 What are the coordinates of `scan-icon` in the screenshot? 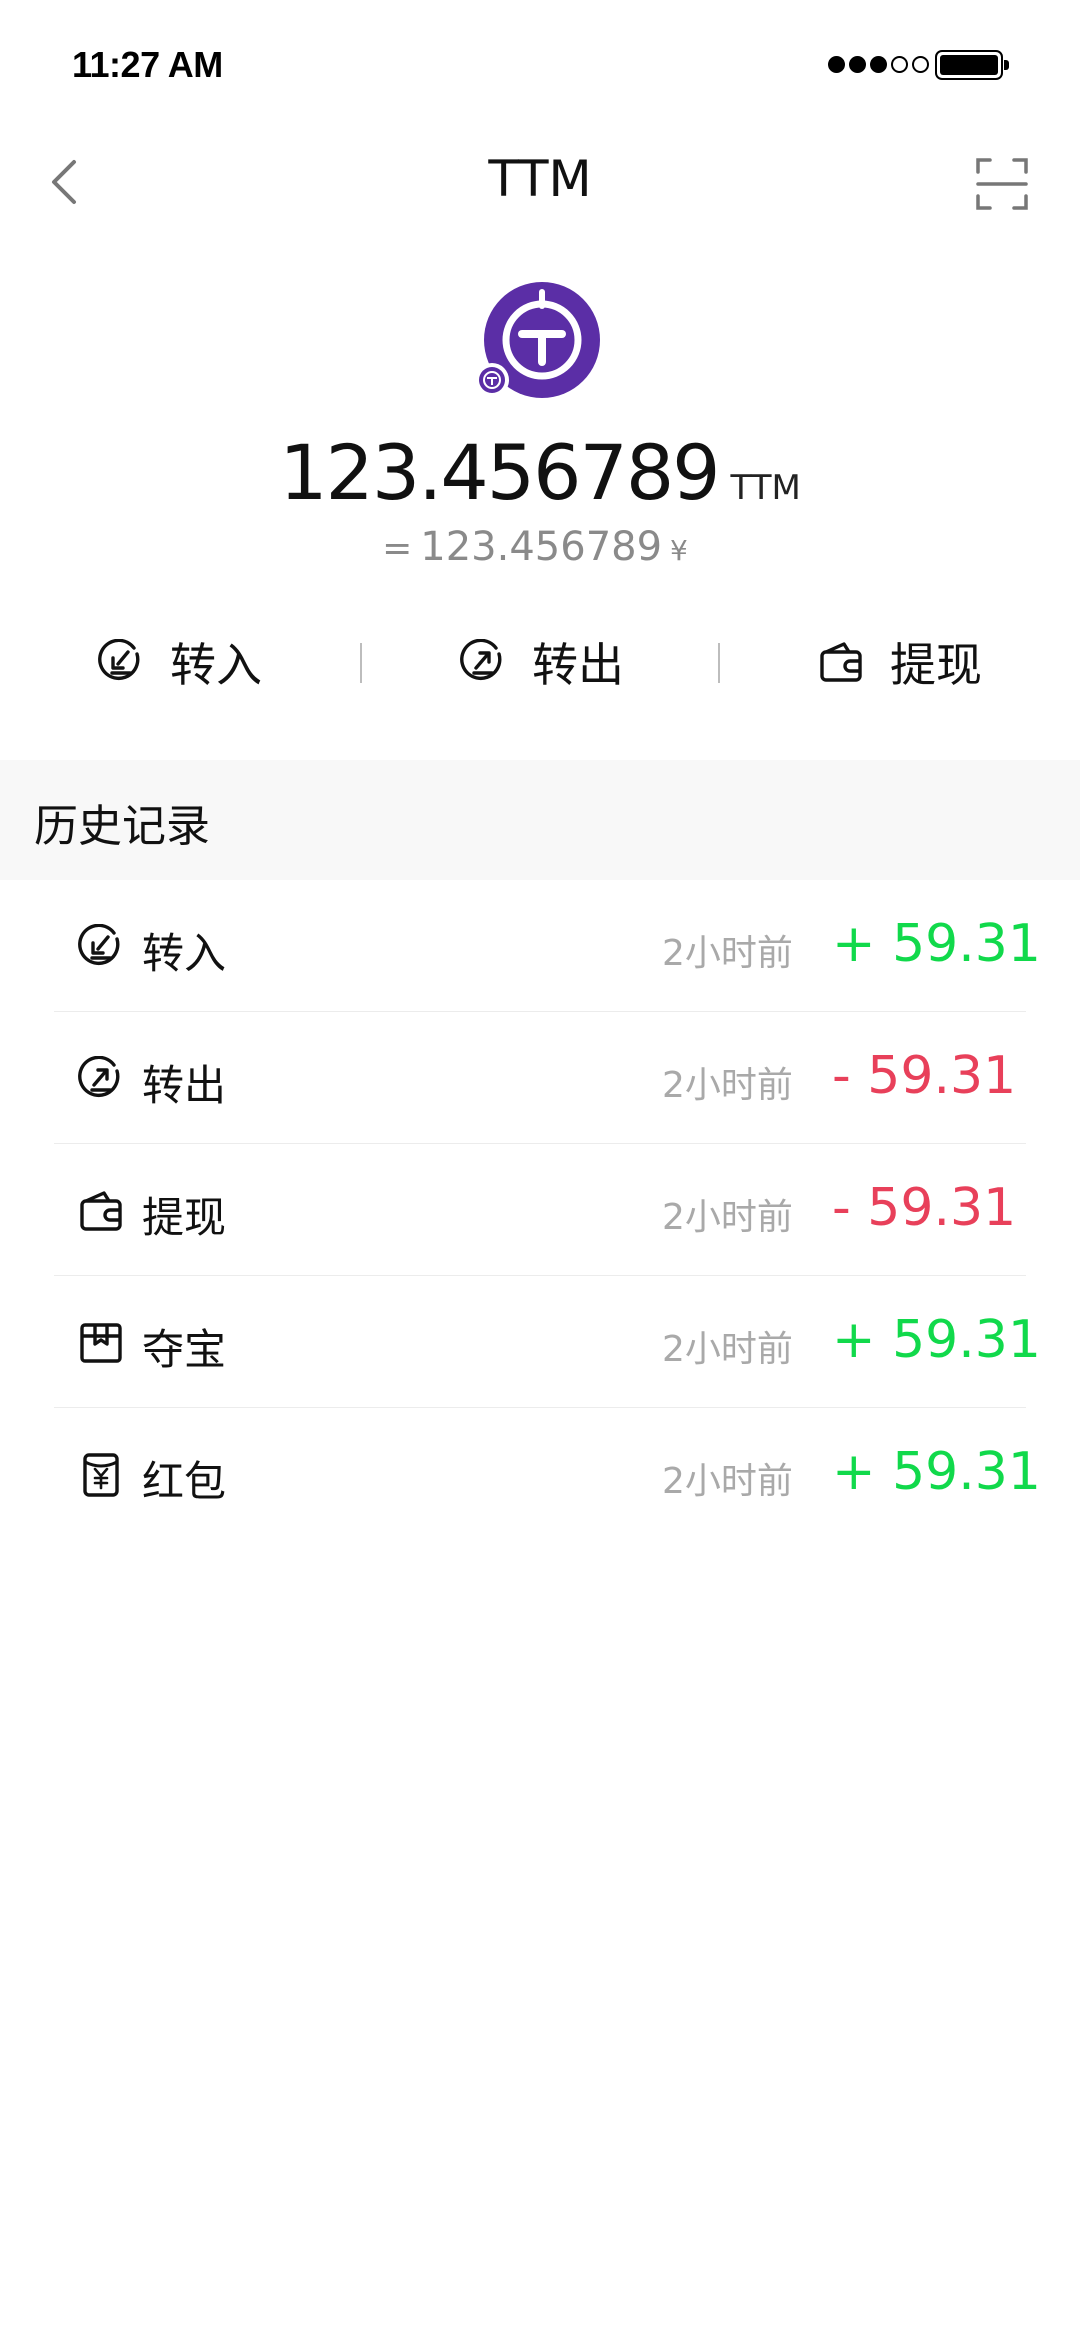 It's located at (1002, 184).